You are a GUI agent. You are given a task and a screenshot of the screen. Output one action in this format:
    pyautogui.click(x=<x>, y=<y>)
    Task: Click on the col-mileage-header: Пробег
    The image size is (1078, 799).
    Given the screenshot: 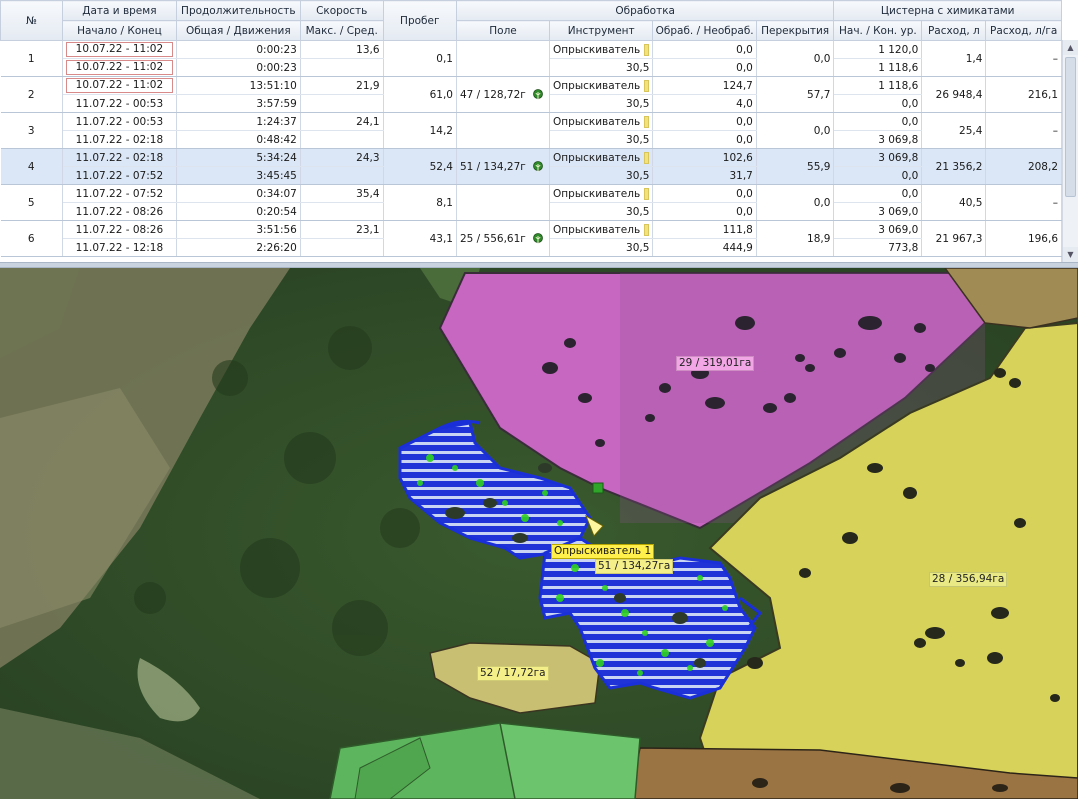 What is the action you would take?
    pyautogui.click(x=419, y=20)
    